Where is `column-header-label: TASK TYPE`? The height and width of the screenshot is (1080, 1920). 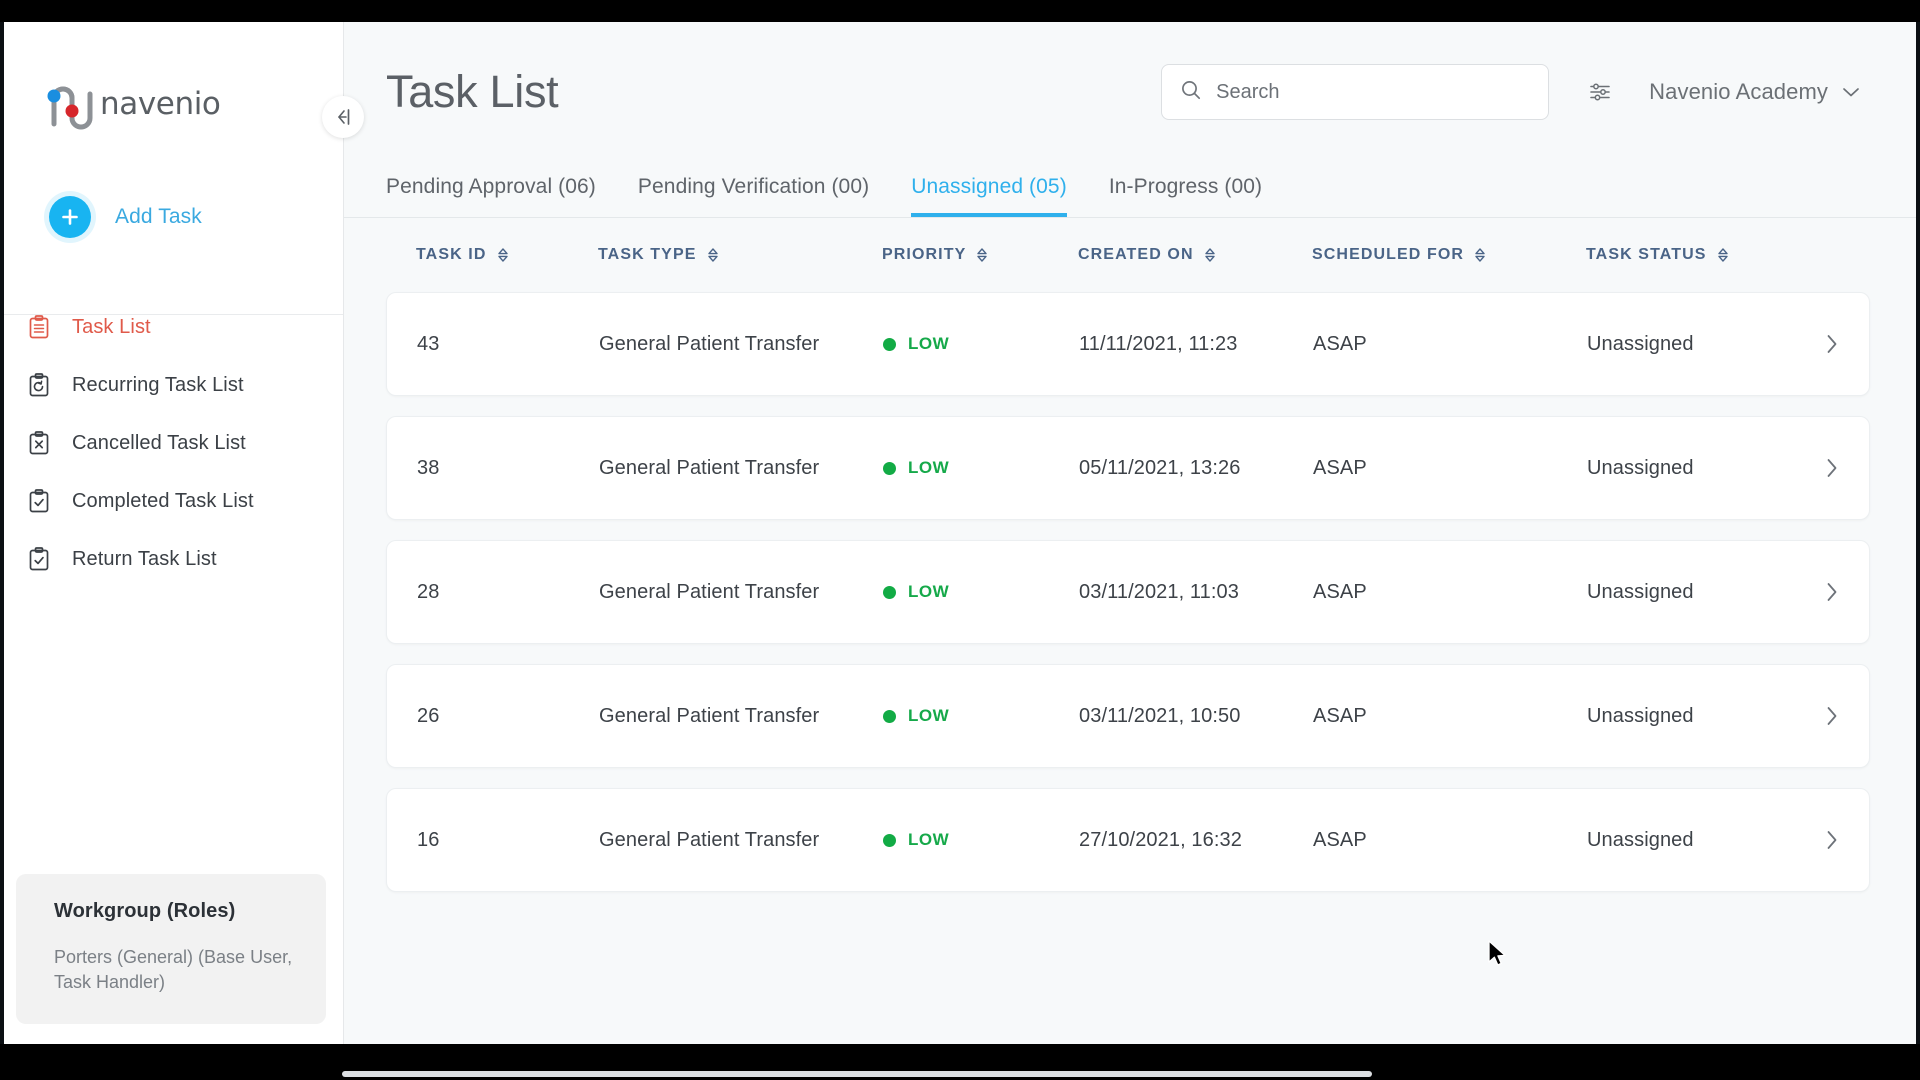
column-header-label: TASK TYPE is located at coordinates (647, 254).